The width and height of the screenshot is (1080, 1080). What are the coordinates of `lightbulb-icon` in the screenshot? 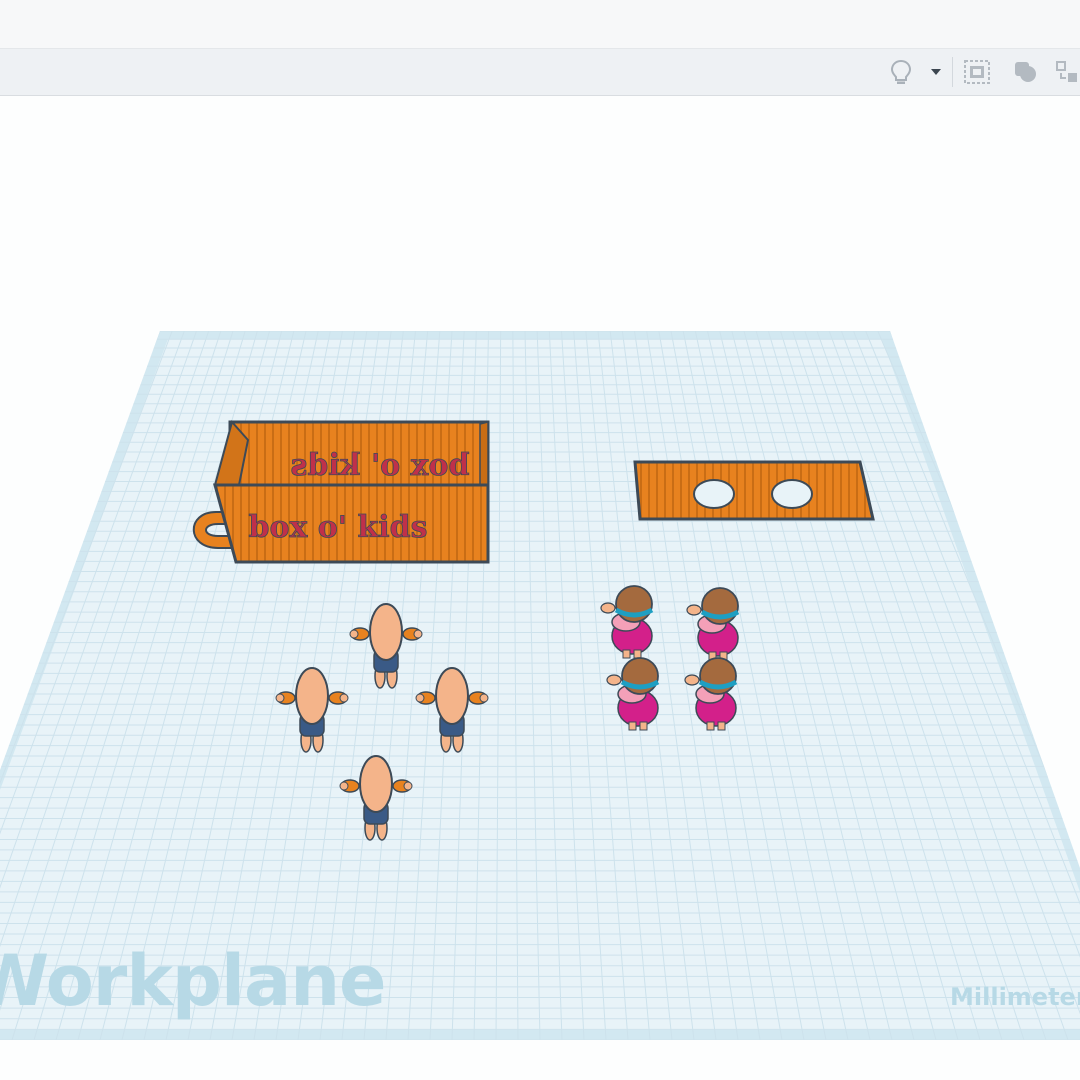 It's located at (901, 72).